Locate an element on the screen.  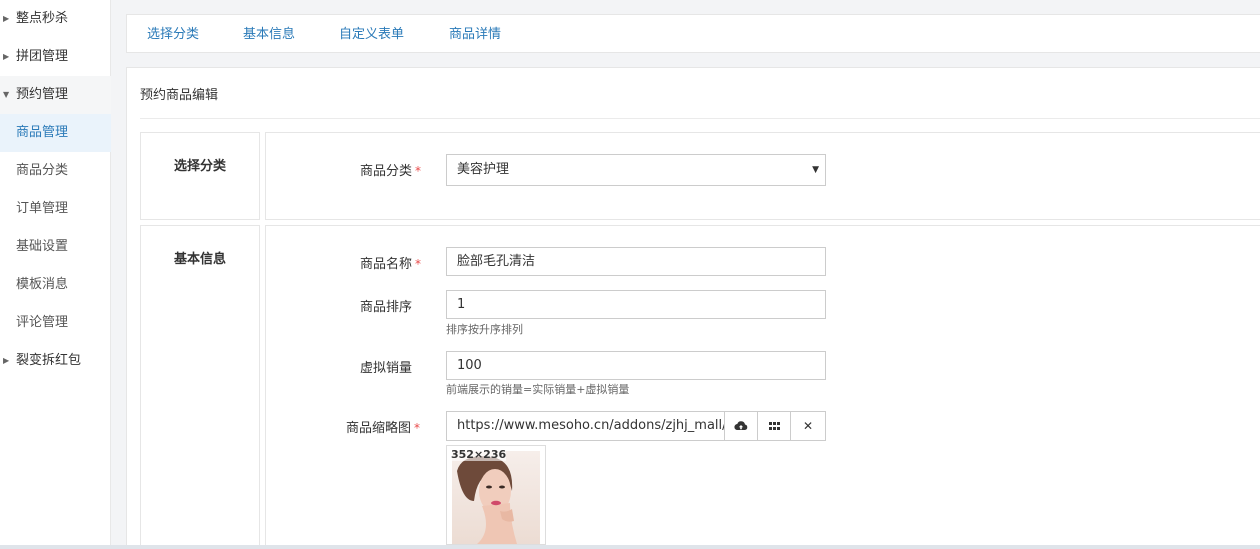
virtual-sales-input: 100 is located at coordinates (636, 365).